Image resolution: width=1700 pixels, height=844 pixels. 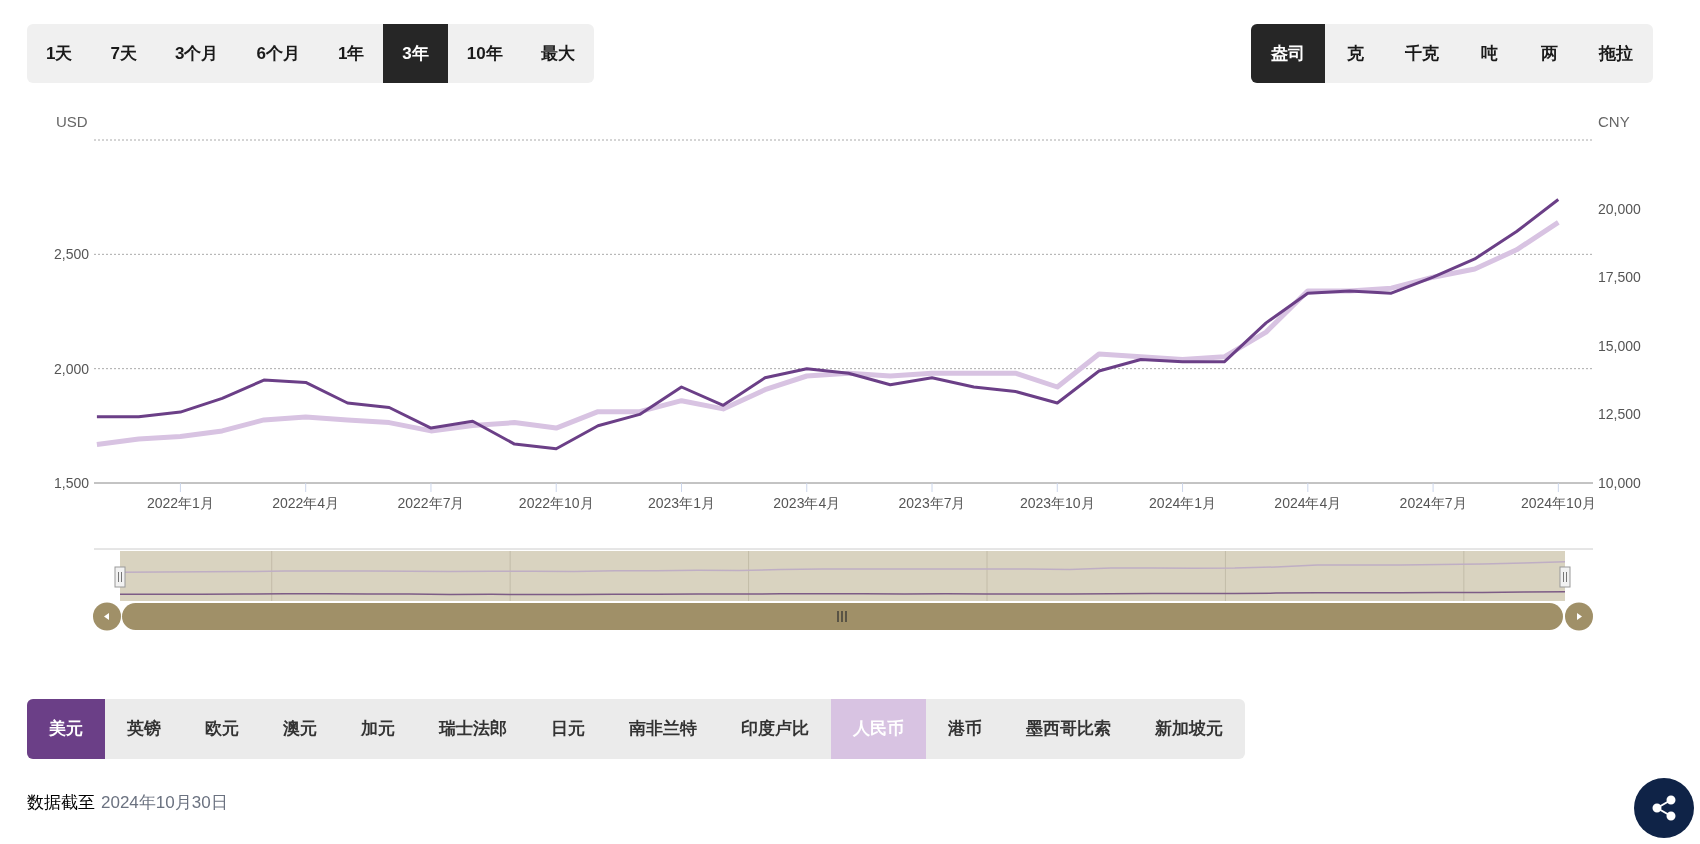 What do you see at coordinates (473, 729) in the screenshot?
I see `currency-tab: 瑞士法郎` at bounding box center [473, 729].